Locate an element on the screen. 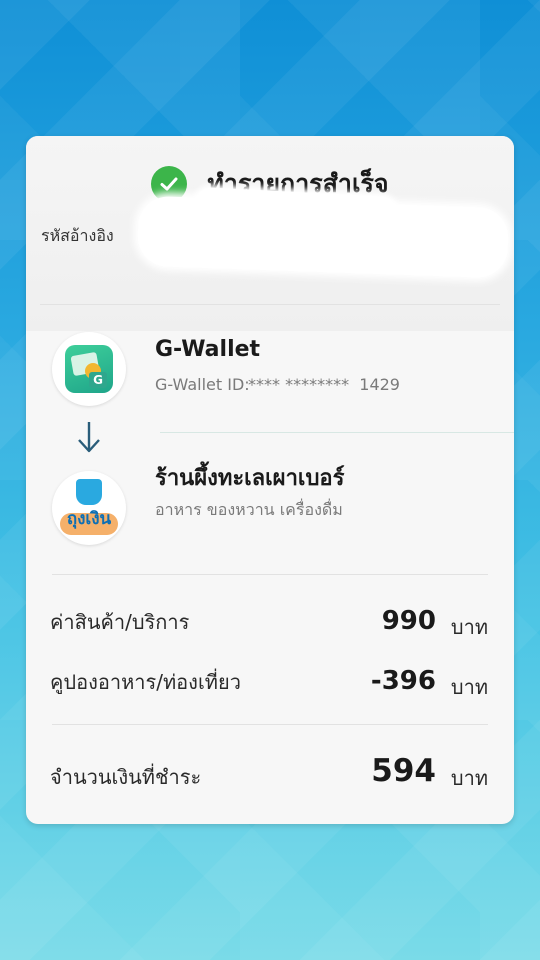  coupon-amount: -396 is located at coordinates (403, 681).